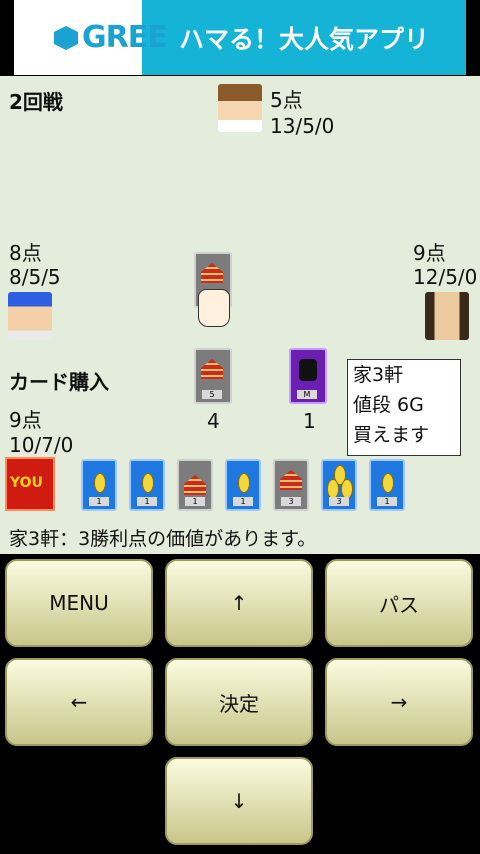 Image resolution: width=480 pixels, height=854 pixels. What do you see at coordinates (25, 420) in the screenshot?
I see `my-points: 9点` at bounding box center [25, 420].